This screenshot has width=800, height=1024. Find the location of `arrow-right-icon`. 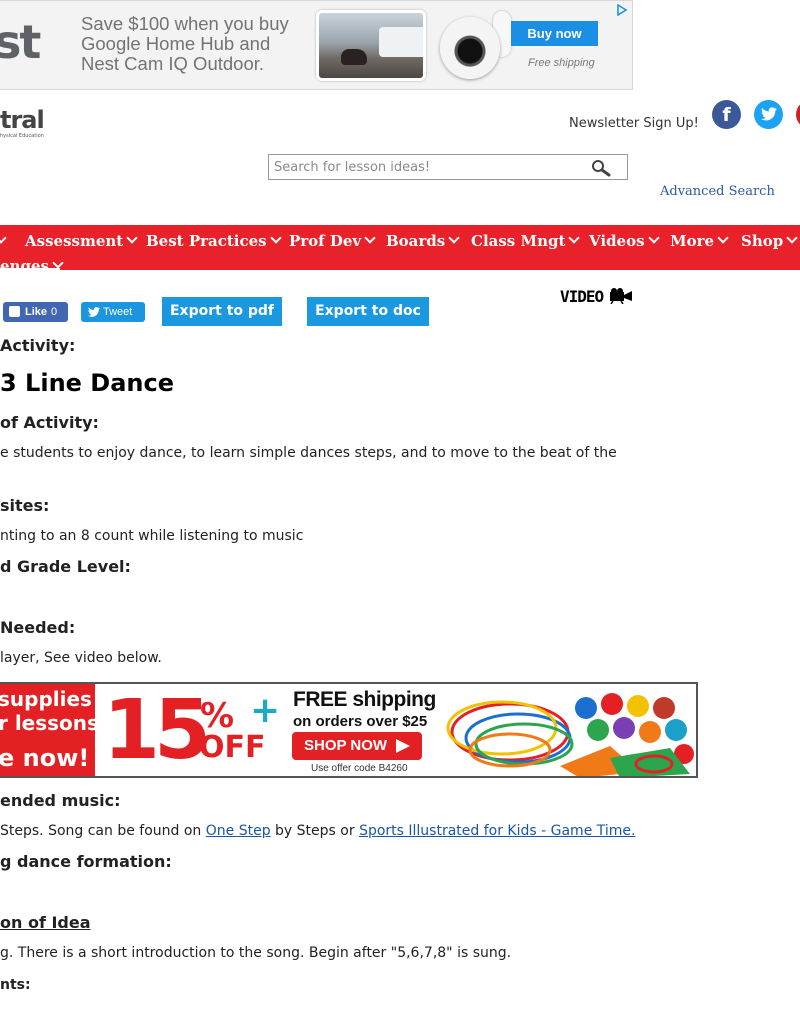

arrow-right-icon is located at coordinates (403, 746).